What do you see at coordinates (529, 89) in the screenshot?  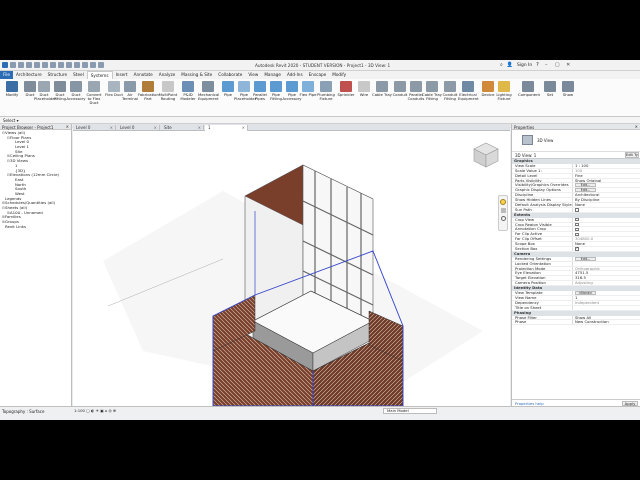 I see `component-button: Component` at bounding box center [529, 89].